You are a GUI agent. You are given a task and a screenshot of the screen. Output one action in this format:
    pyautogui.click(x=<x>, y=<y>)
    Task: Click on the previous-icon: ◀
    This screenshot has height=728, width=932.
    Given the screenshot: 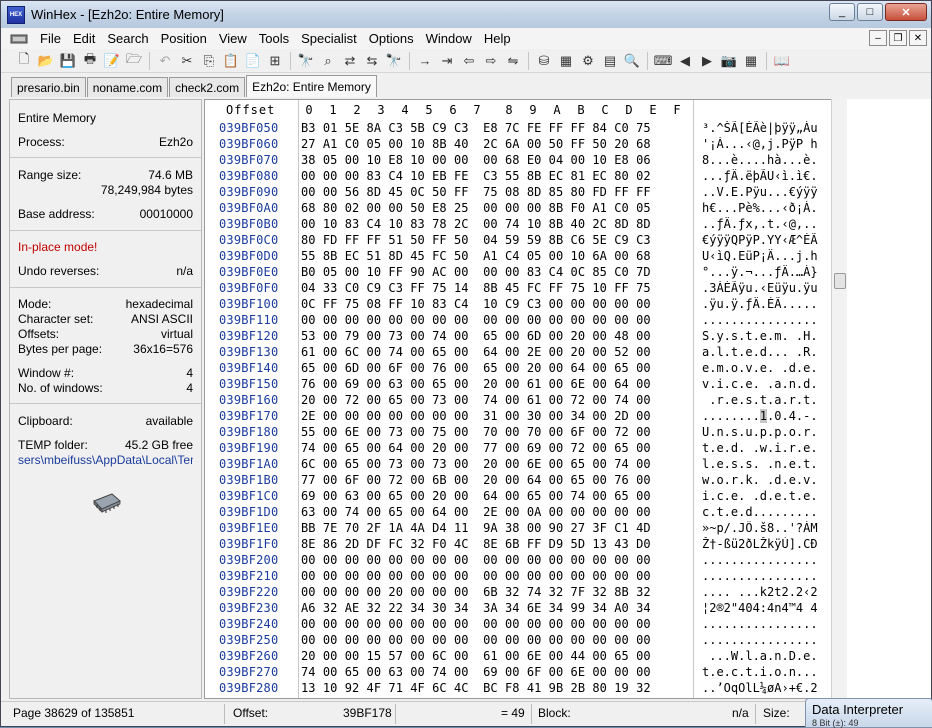 What is the action you would take?
    pyautogui.click(x=685, y=61)
    